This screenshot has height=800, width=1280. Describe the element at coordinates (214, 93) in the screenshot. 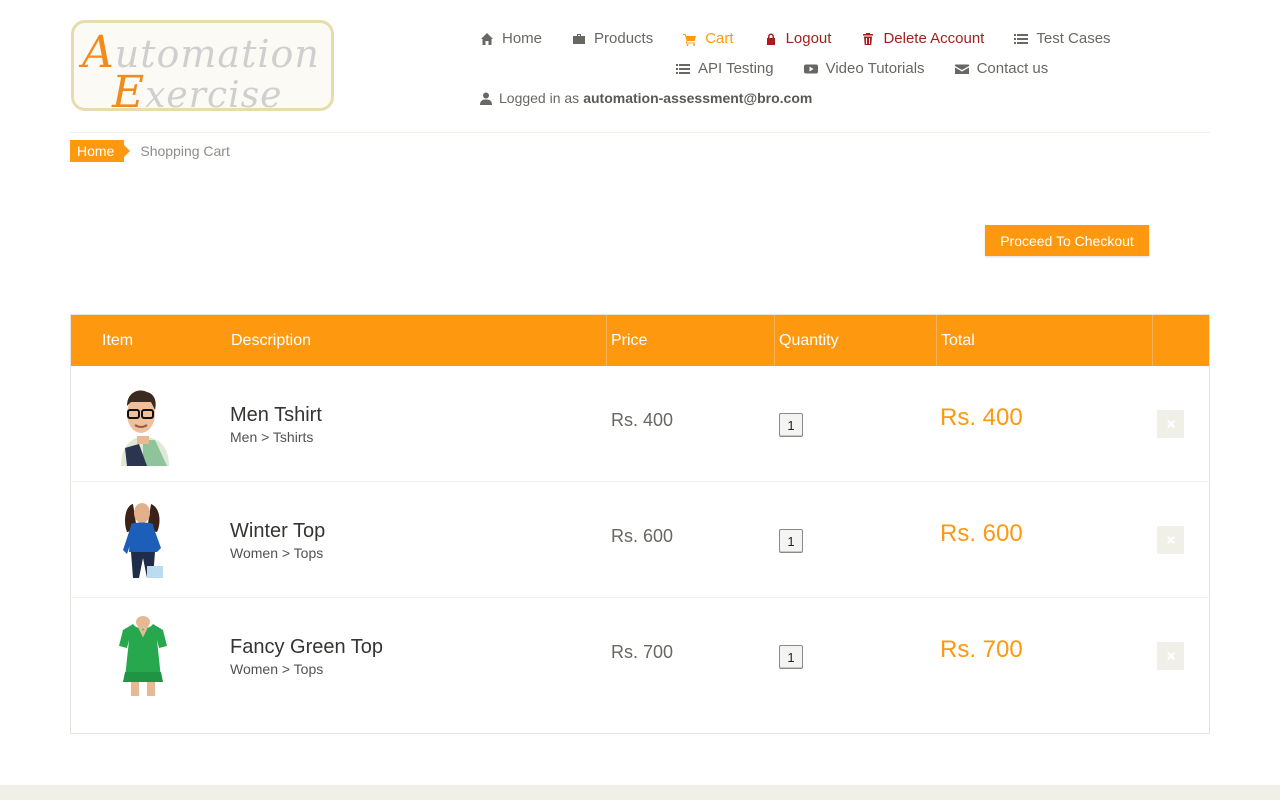

I see `logo-text-line2: xercise` at that location.